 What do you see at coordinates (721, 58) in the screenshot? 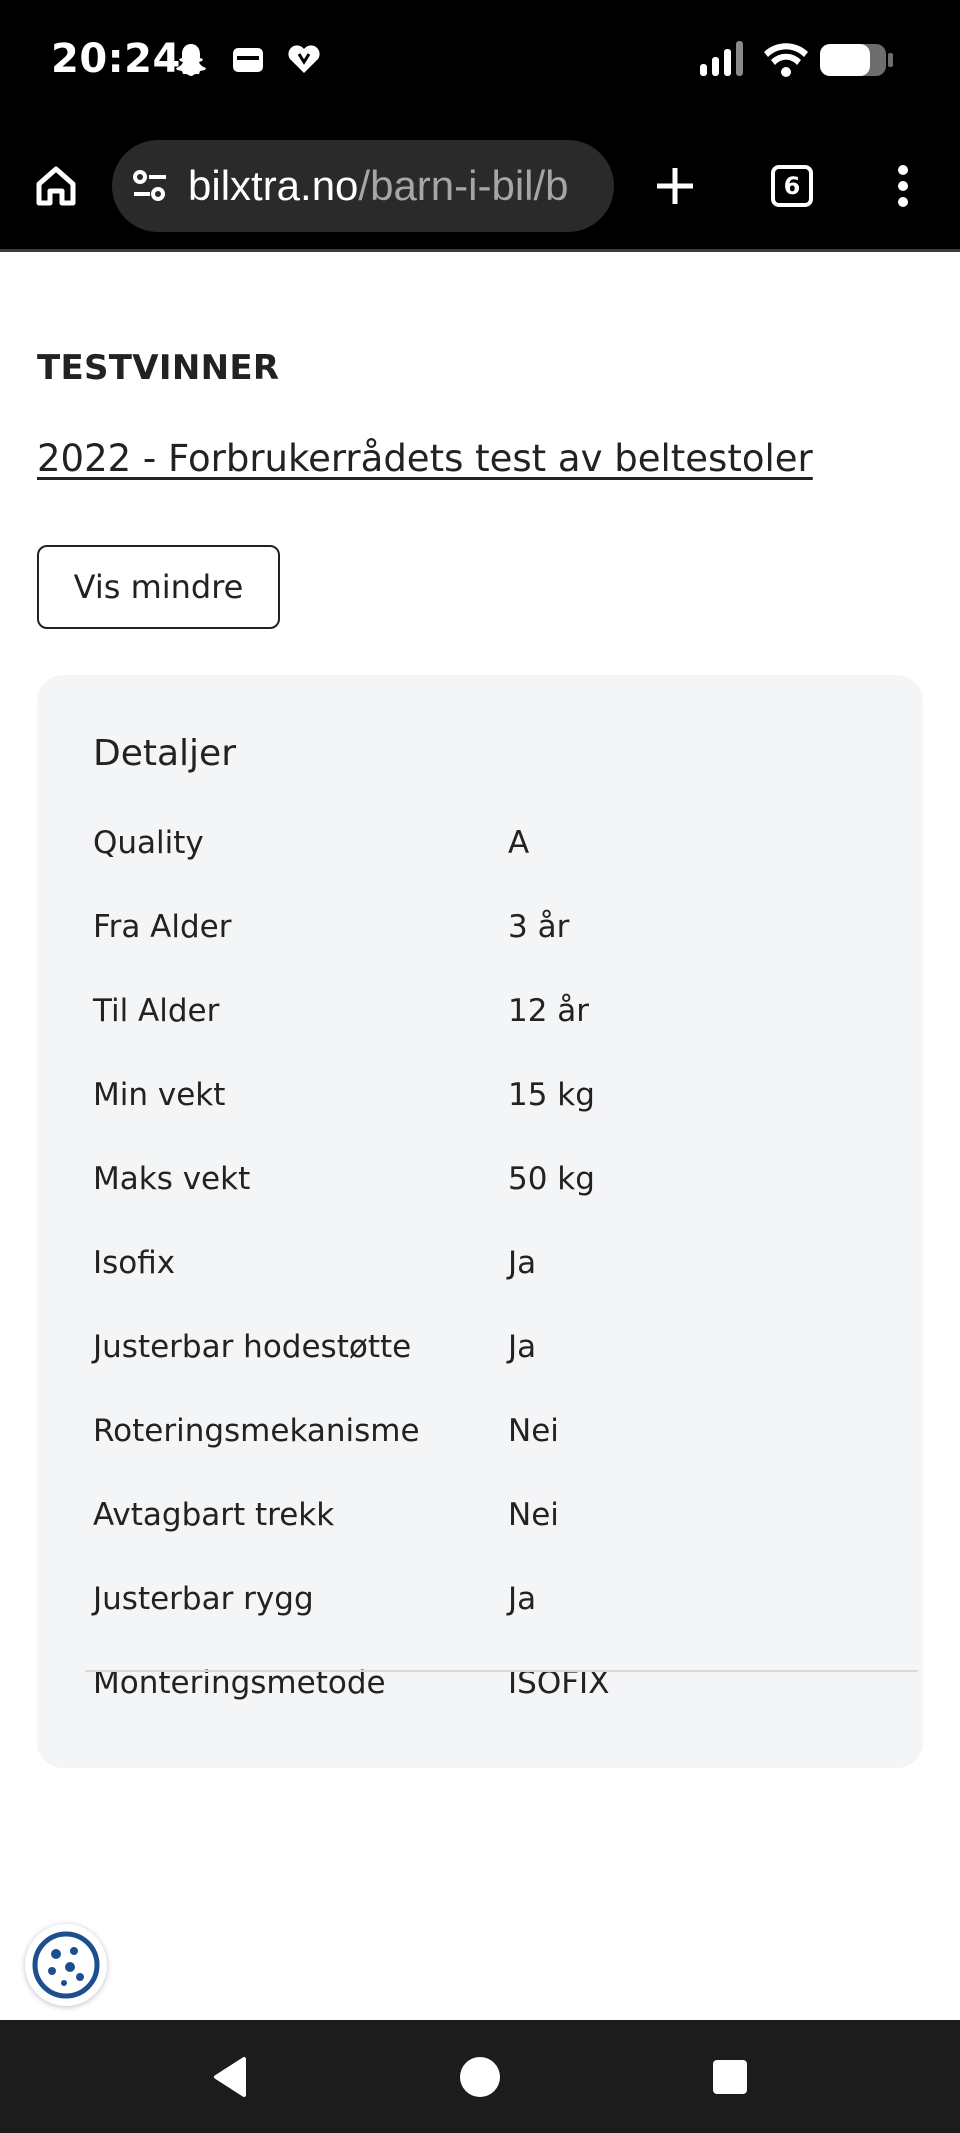
I see `signal-icon` at bounding box center [721, 58].